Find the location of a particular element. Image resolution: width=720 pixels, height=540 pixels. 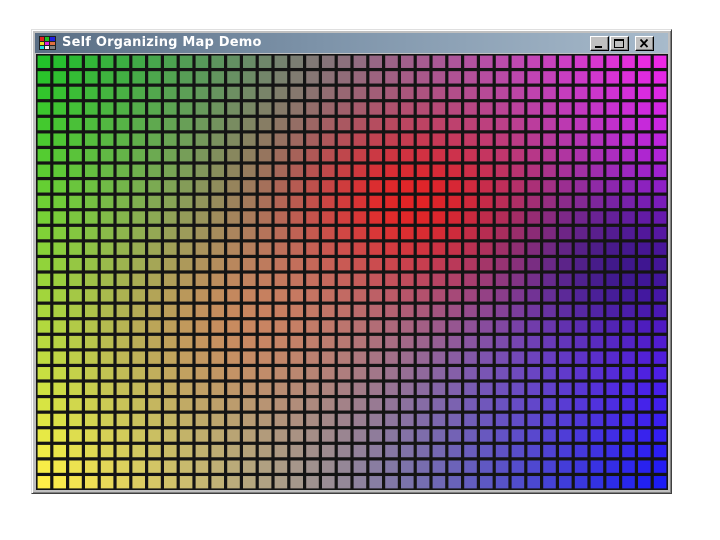

grid-app-icon is located at coordinates (47, 43).